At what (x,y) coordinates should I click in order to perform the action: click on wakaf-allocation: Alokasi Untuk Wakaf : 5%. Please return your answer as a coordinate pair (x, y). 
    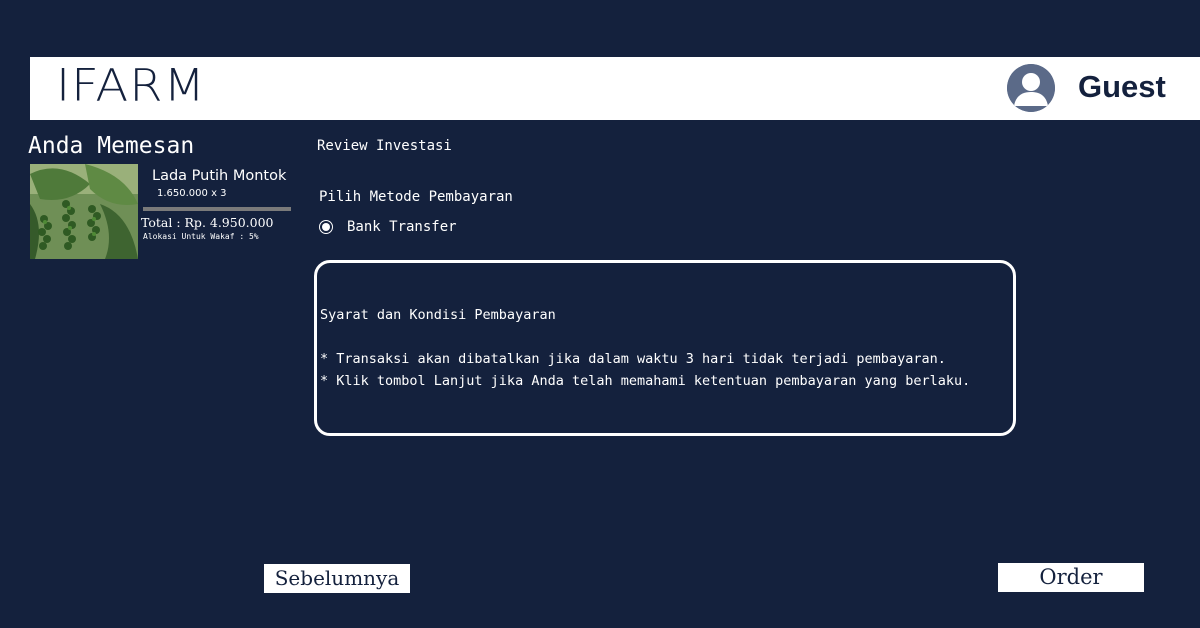
    Looking at the image, I should click on (201, 236).